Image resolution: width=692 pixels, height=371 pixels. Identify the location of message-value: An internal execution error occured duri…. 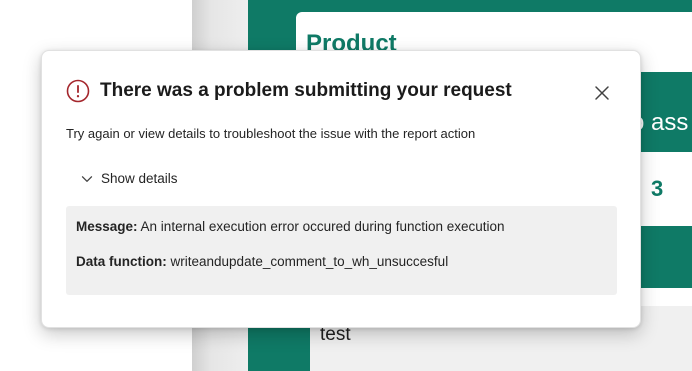
(322, 226).